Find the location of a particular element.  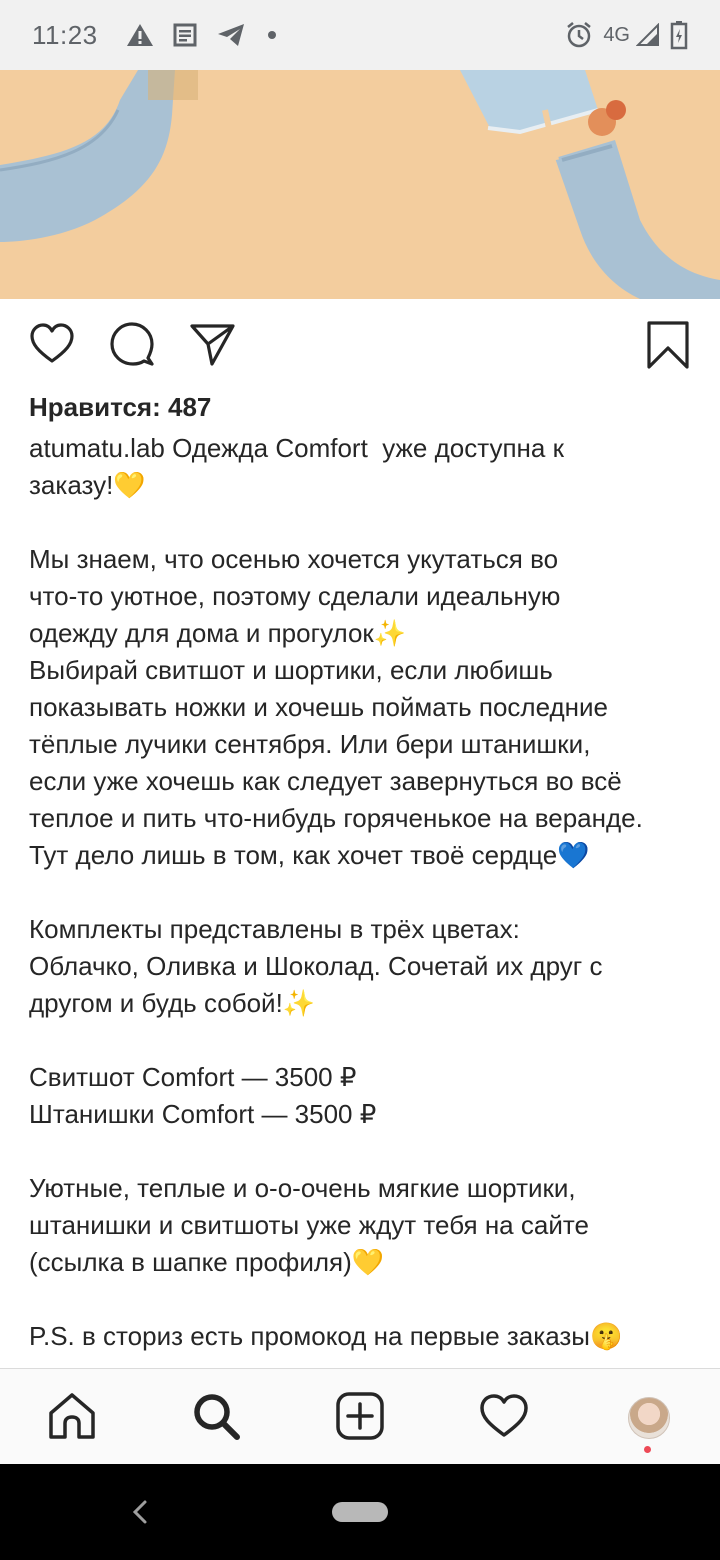

system-nav-bar is located at coordinates (360, 1512).